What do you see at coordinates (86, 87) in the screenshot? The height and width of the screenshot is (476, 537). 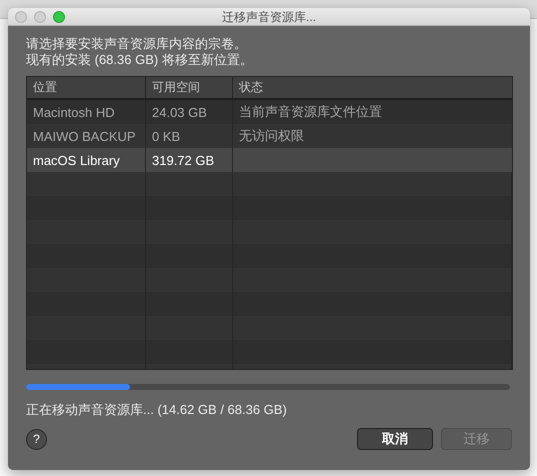 I see `column-header: 位置` at bounding box center [86, 87].